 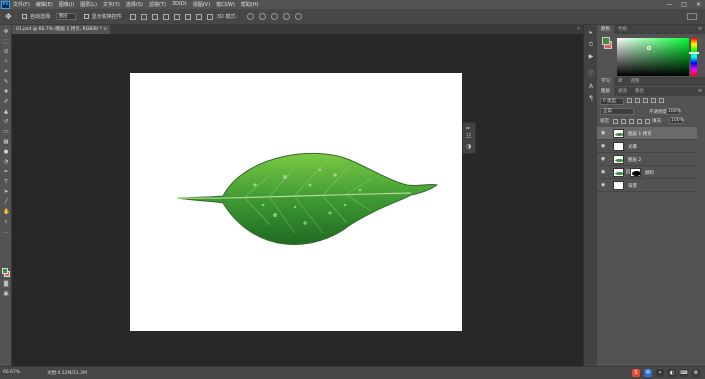 What do you see at coordinates (591, 86) in the screenshot?
I see `character-icon: A` at bounding box center [591, 86].